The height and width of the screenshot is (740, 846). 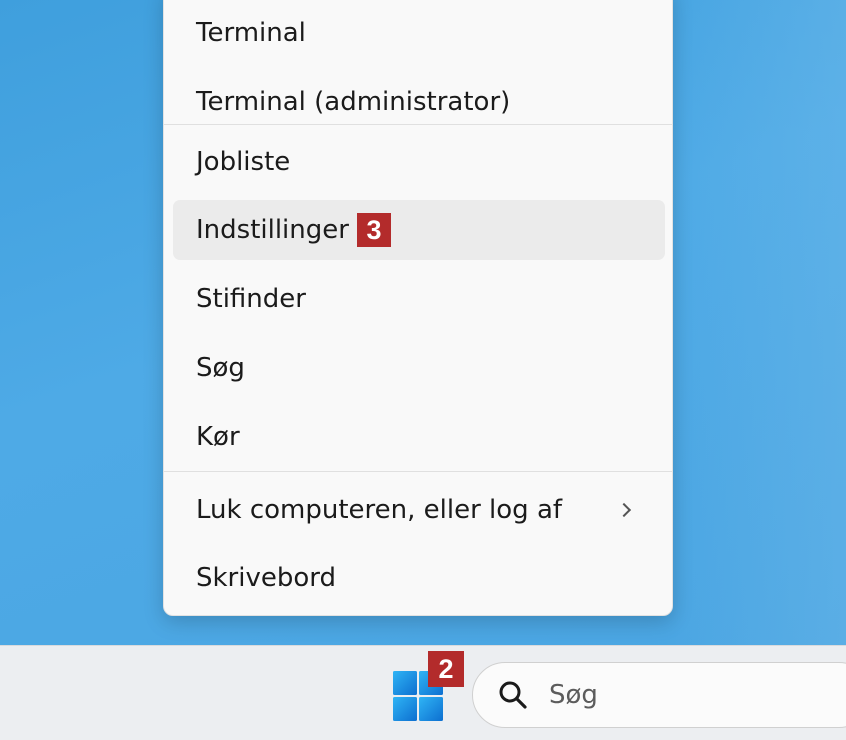 I want to click on menu-item-settings: Indstillinger 3, so click(x=419, y=230).